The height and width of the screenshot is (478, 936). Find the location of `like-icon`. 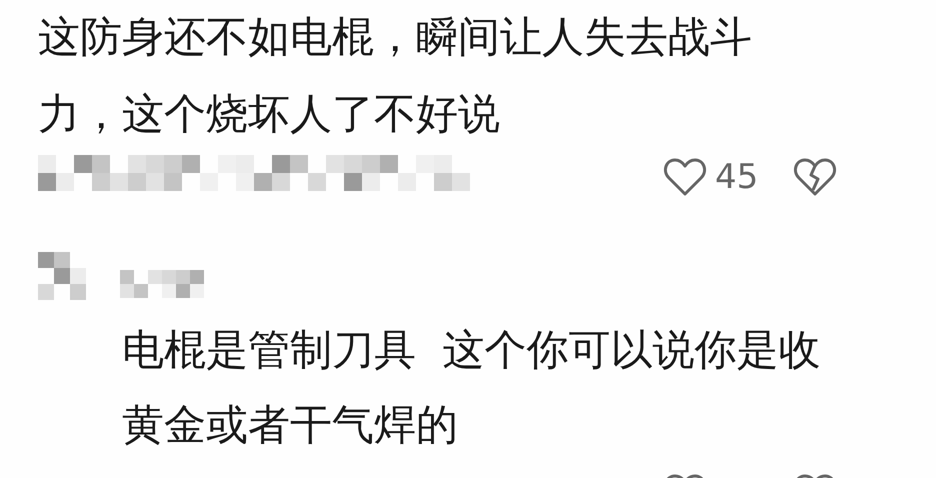

like-icon is located at coordinates (685, 177).